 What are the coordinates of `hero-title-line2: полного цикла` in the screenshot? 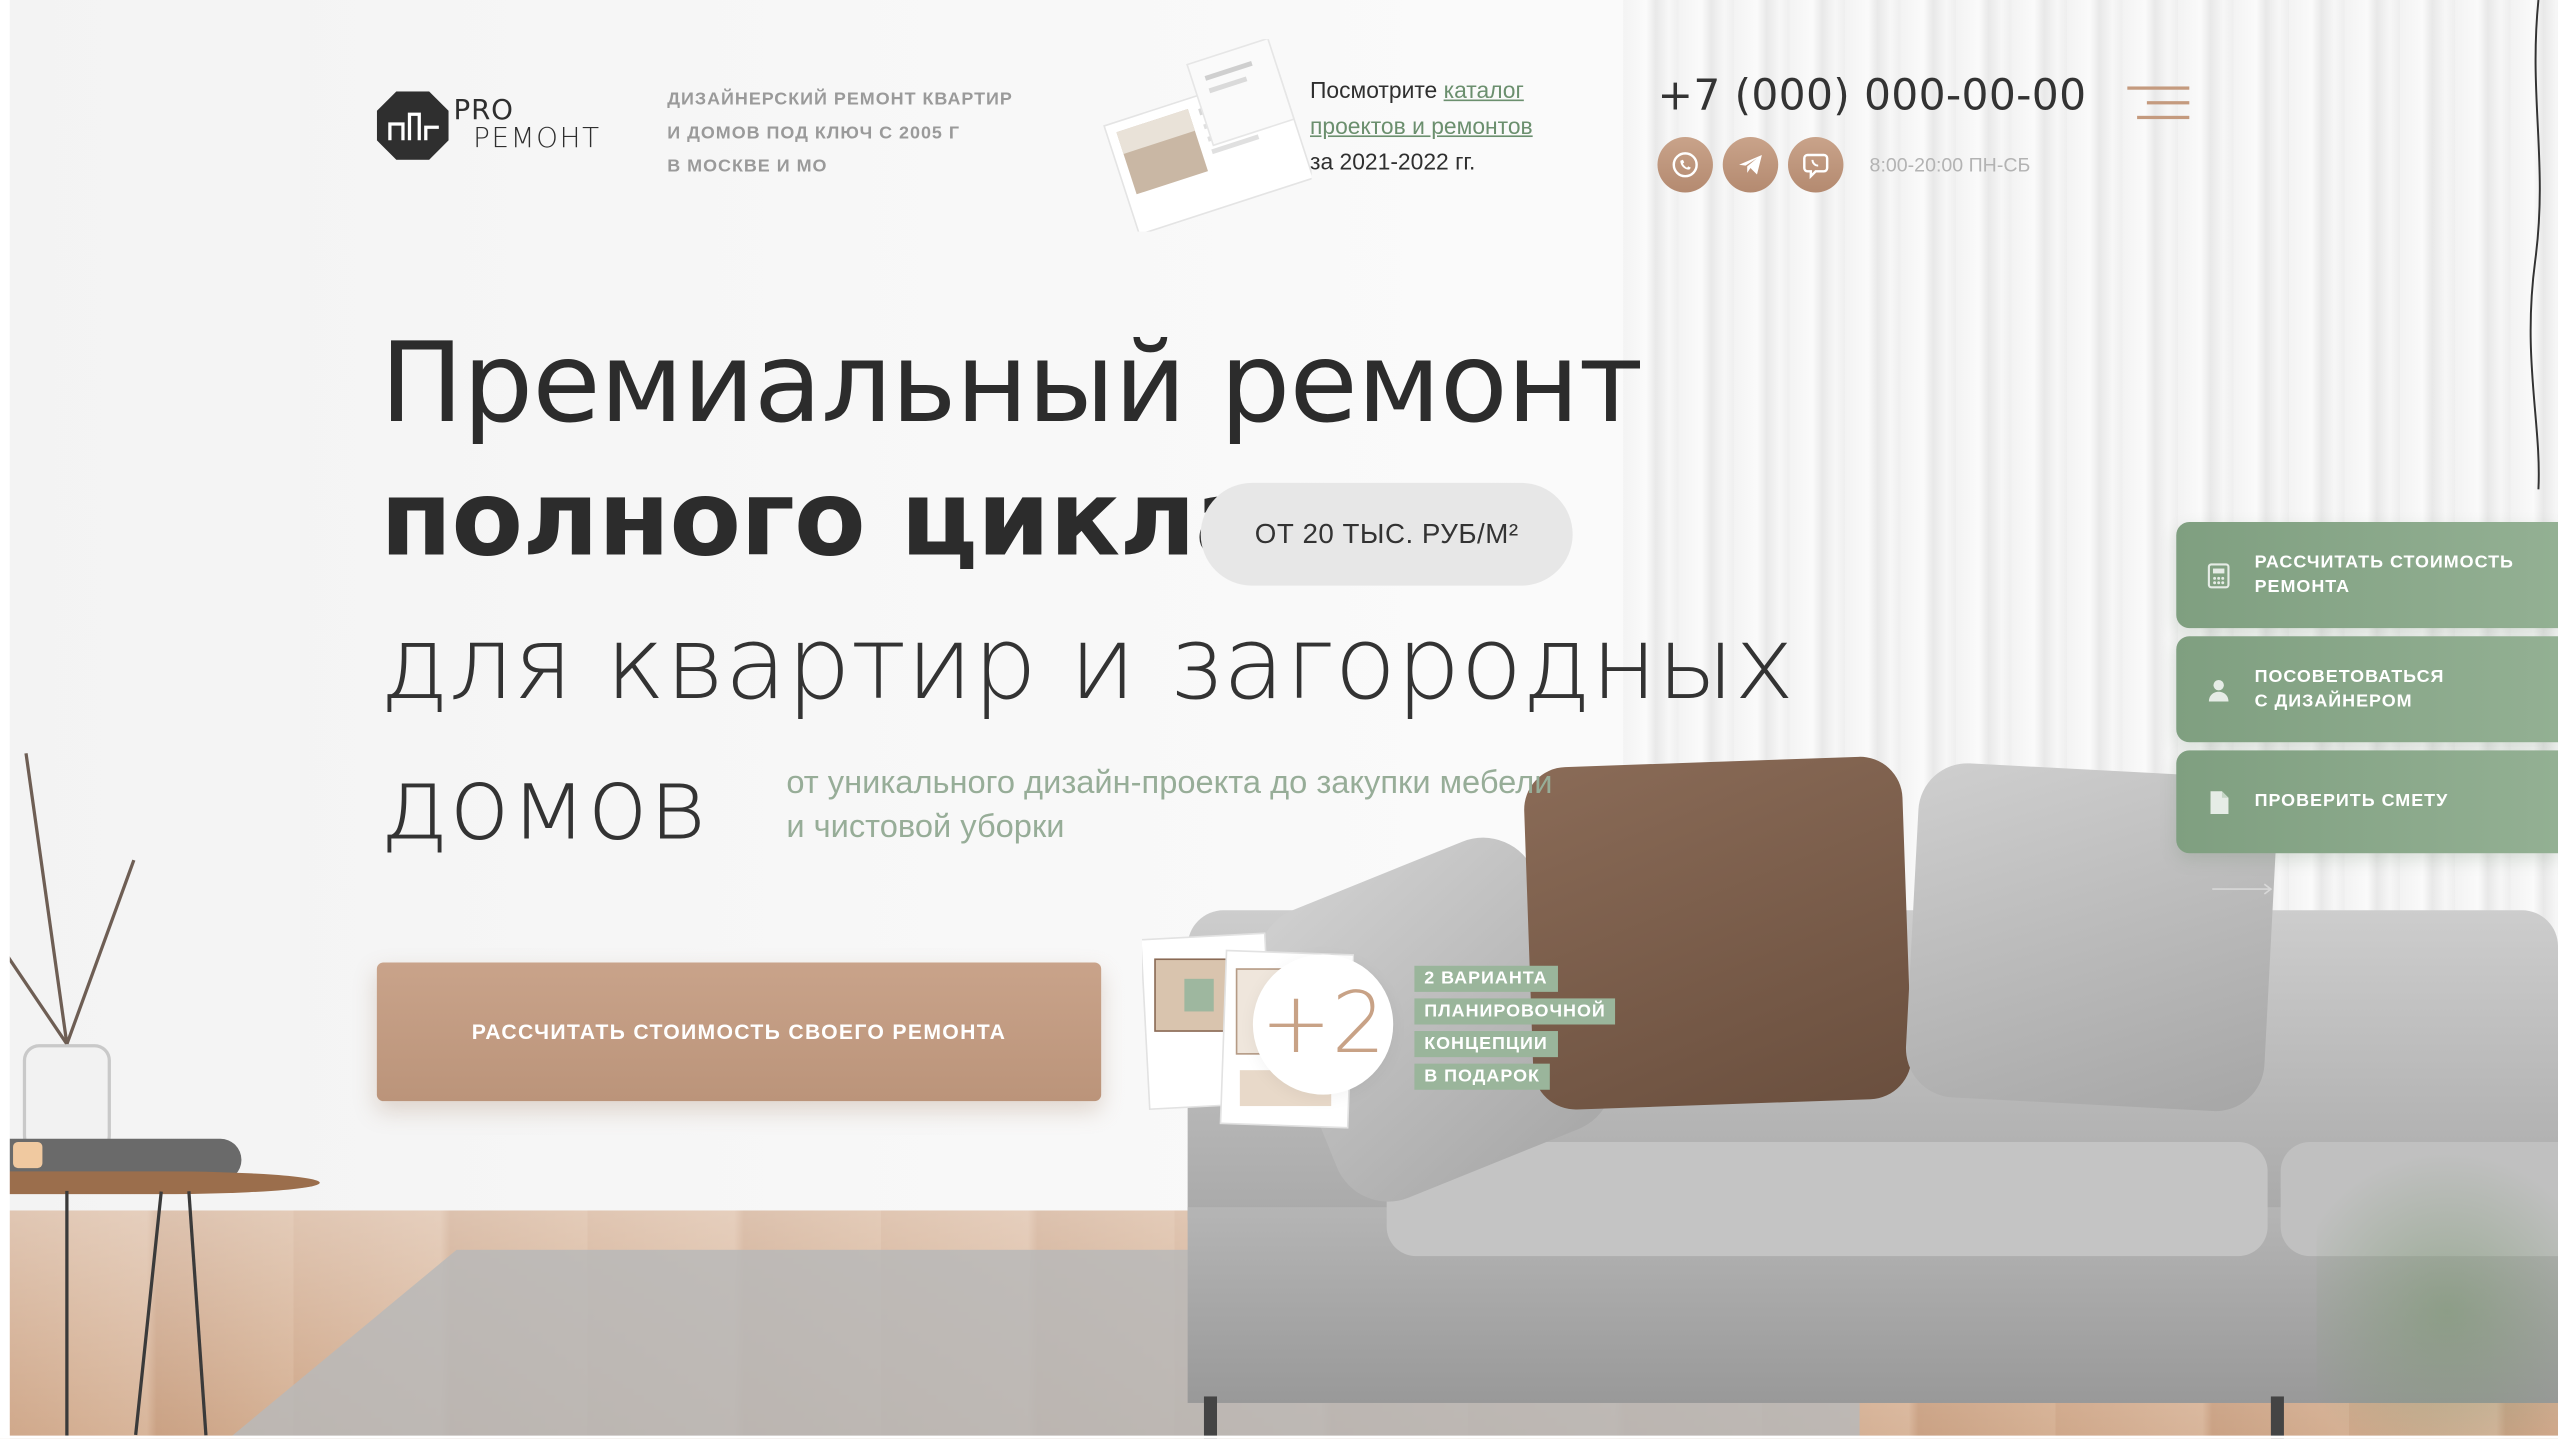 It's located at (822, 520).